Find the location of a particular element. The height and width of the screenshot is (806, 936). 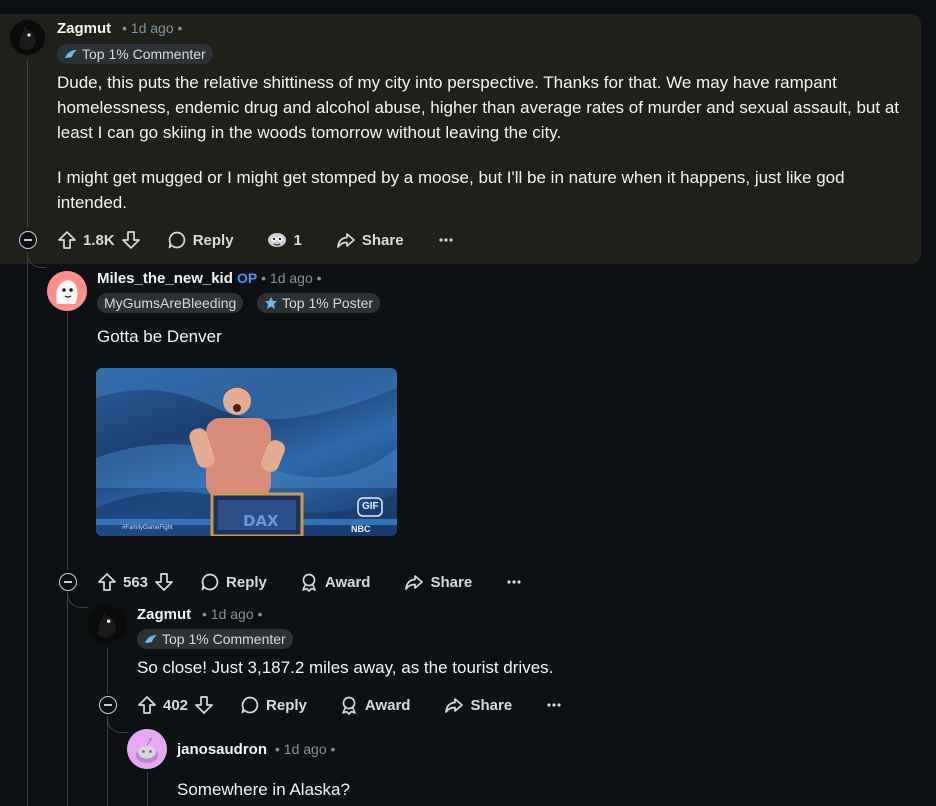

comment-action-bar: 402 Reply Award Share is located at coordinates (349, 705).